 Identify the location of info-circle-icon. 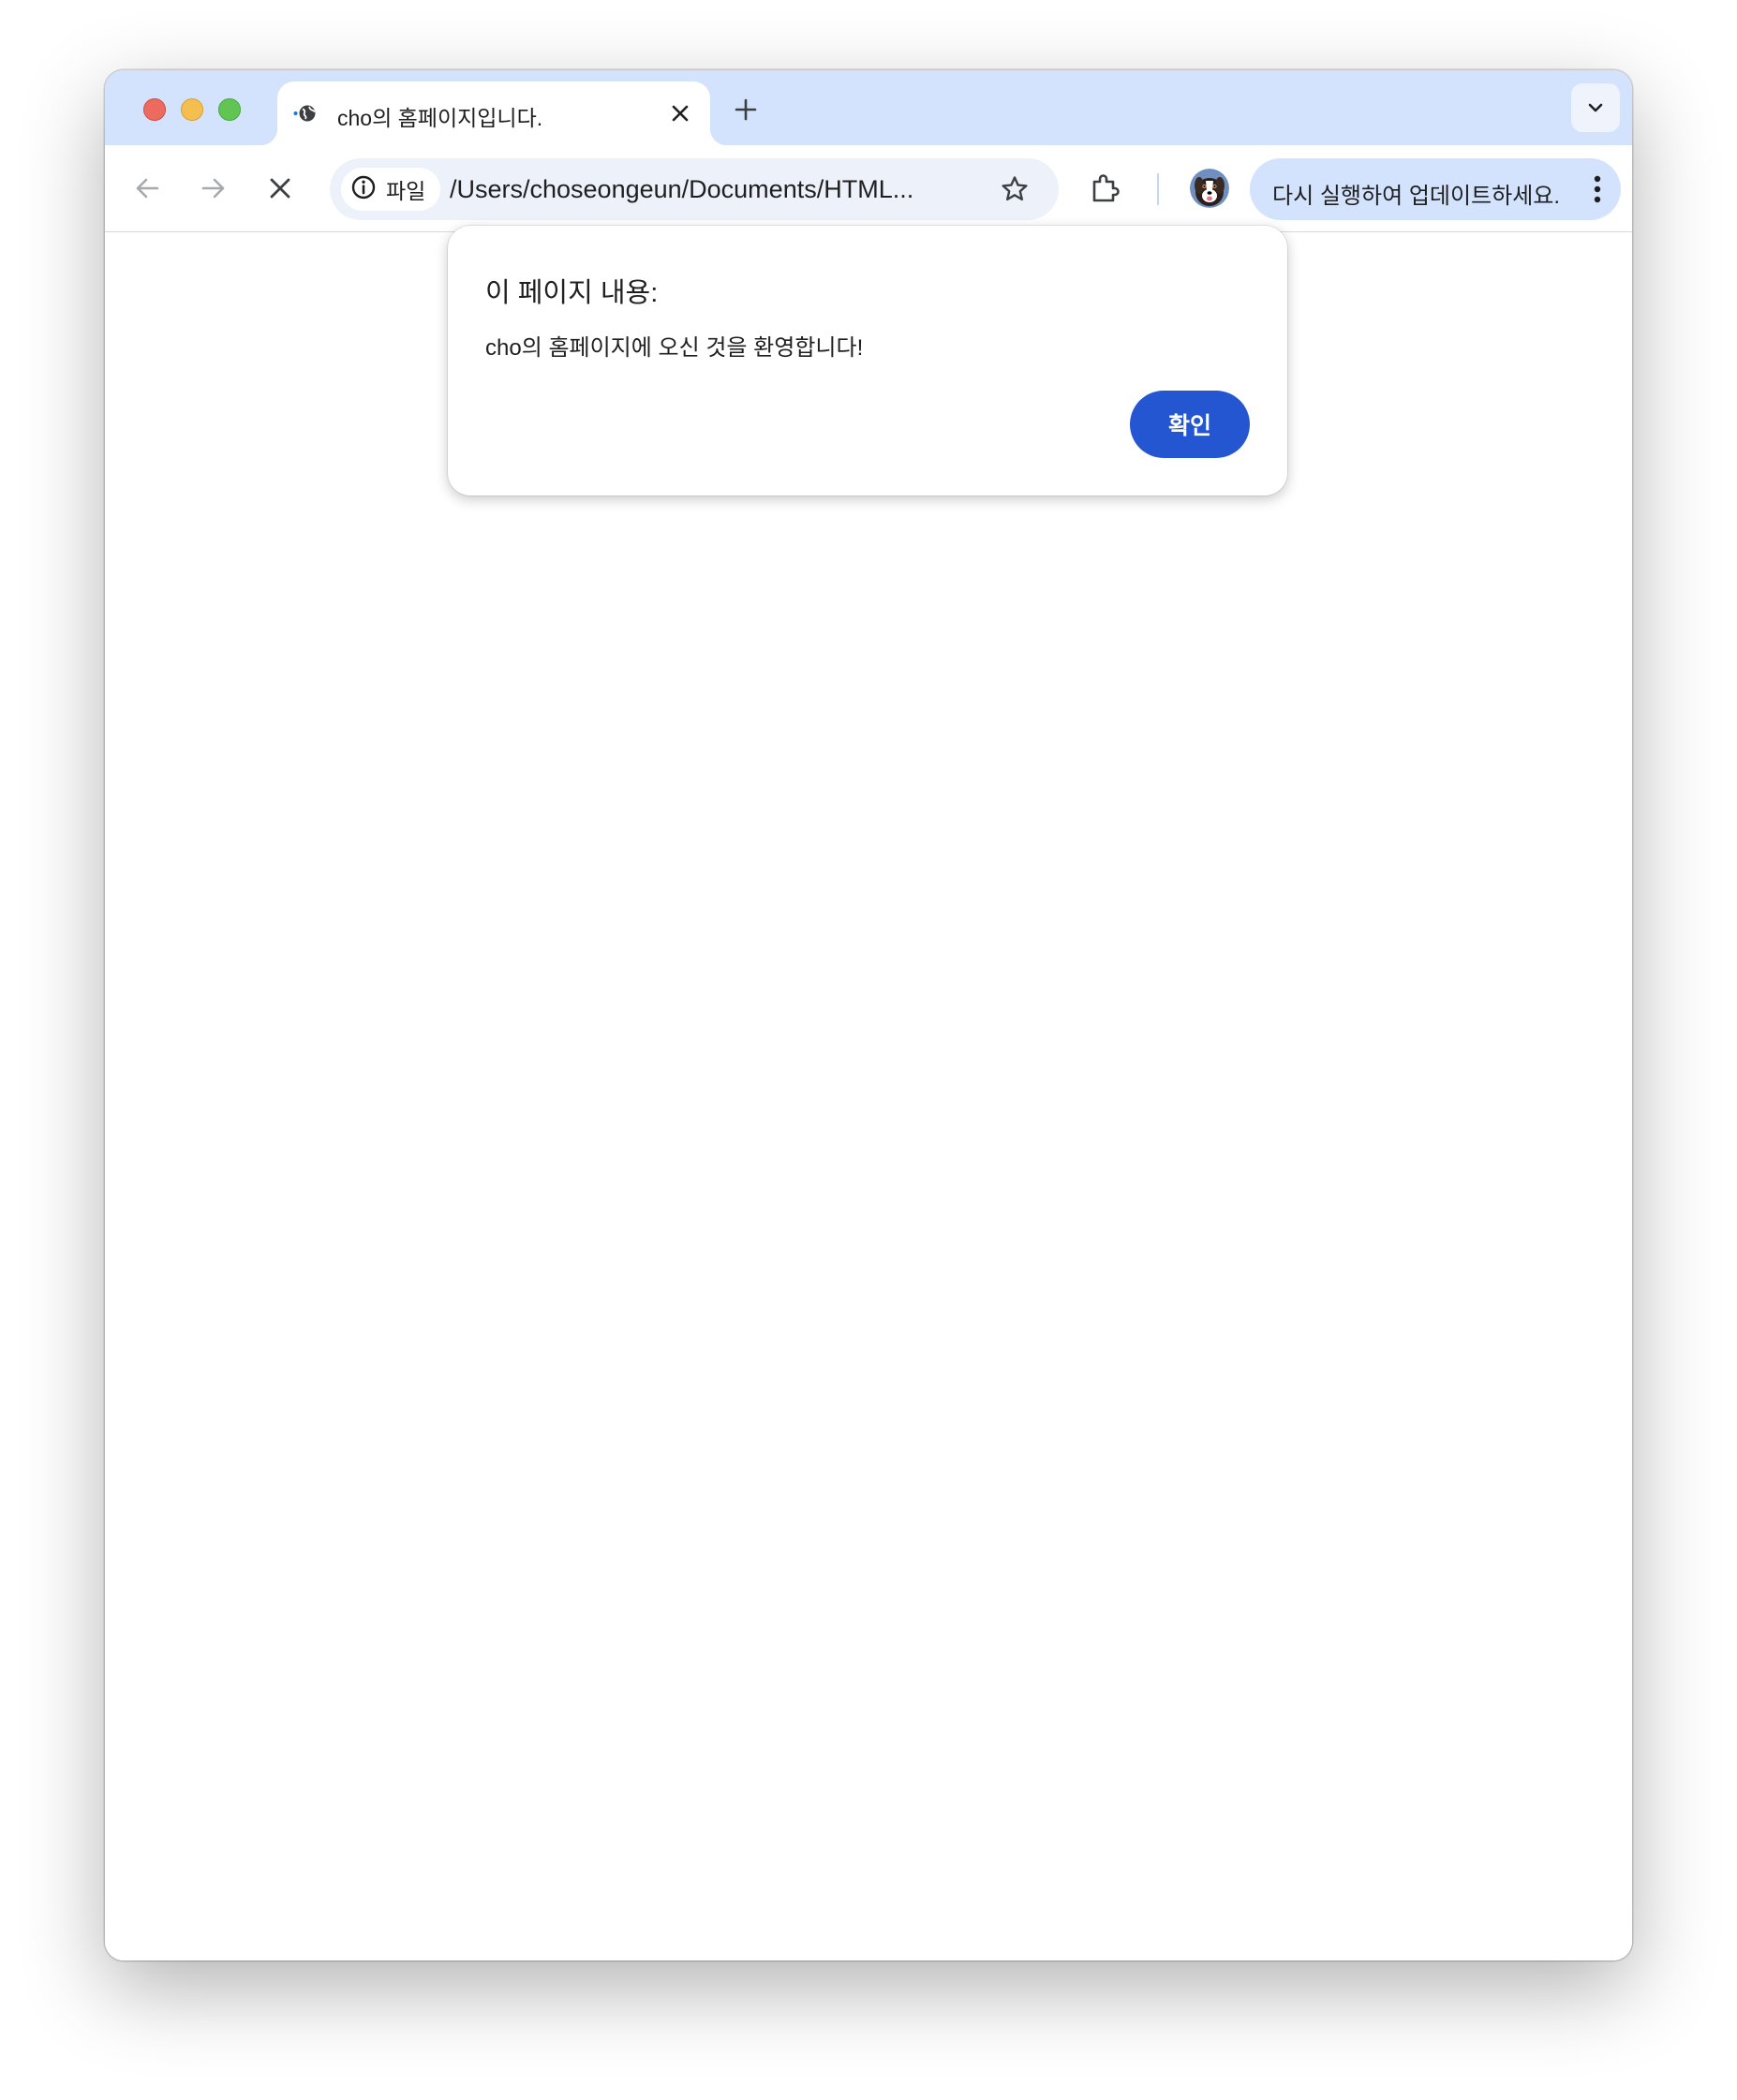
(363, 190).